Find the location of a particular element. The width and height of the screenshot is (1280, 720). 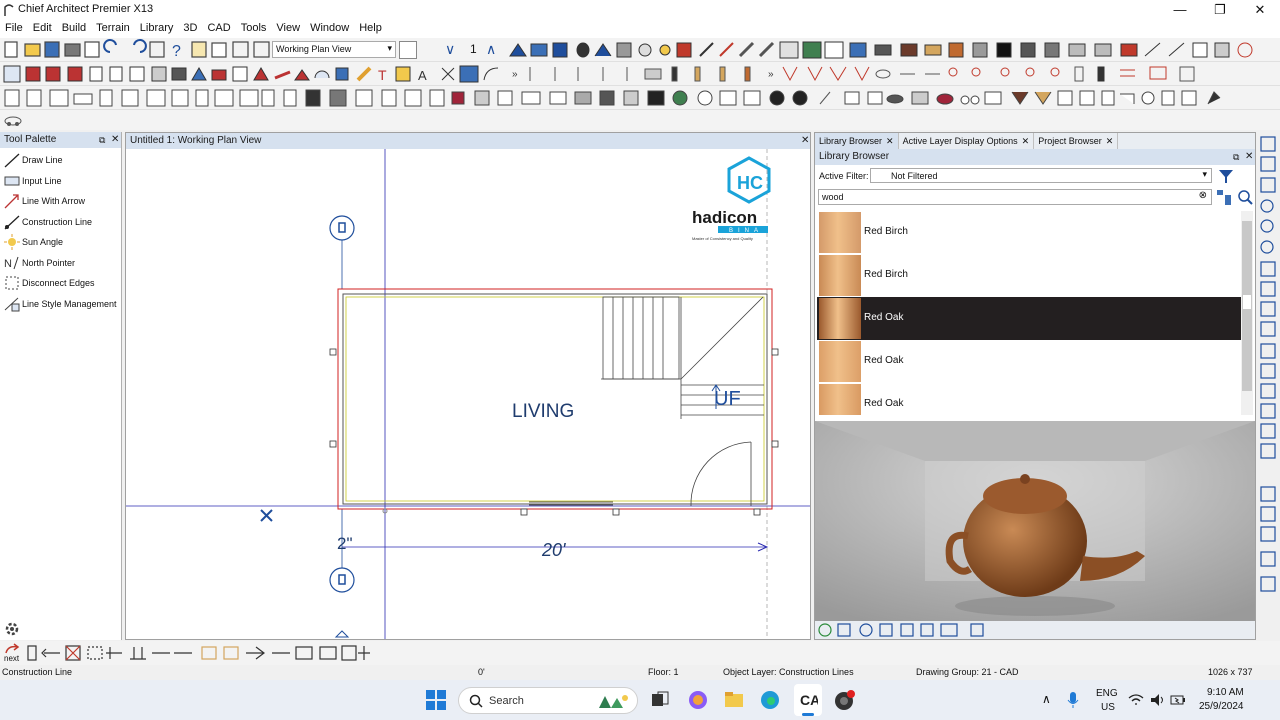

tool-north-pointer: N North Pointer is located at coordinates (60, 263).